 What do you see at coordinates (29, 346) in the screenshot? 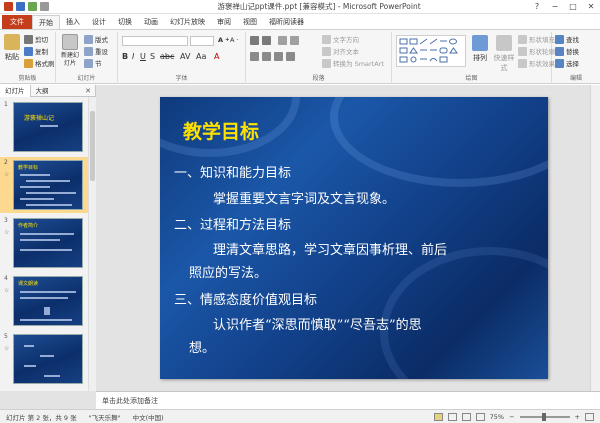
I see `thumb-text-line` at bounding box center [29, 346].